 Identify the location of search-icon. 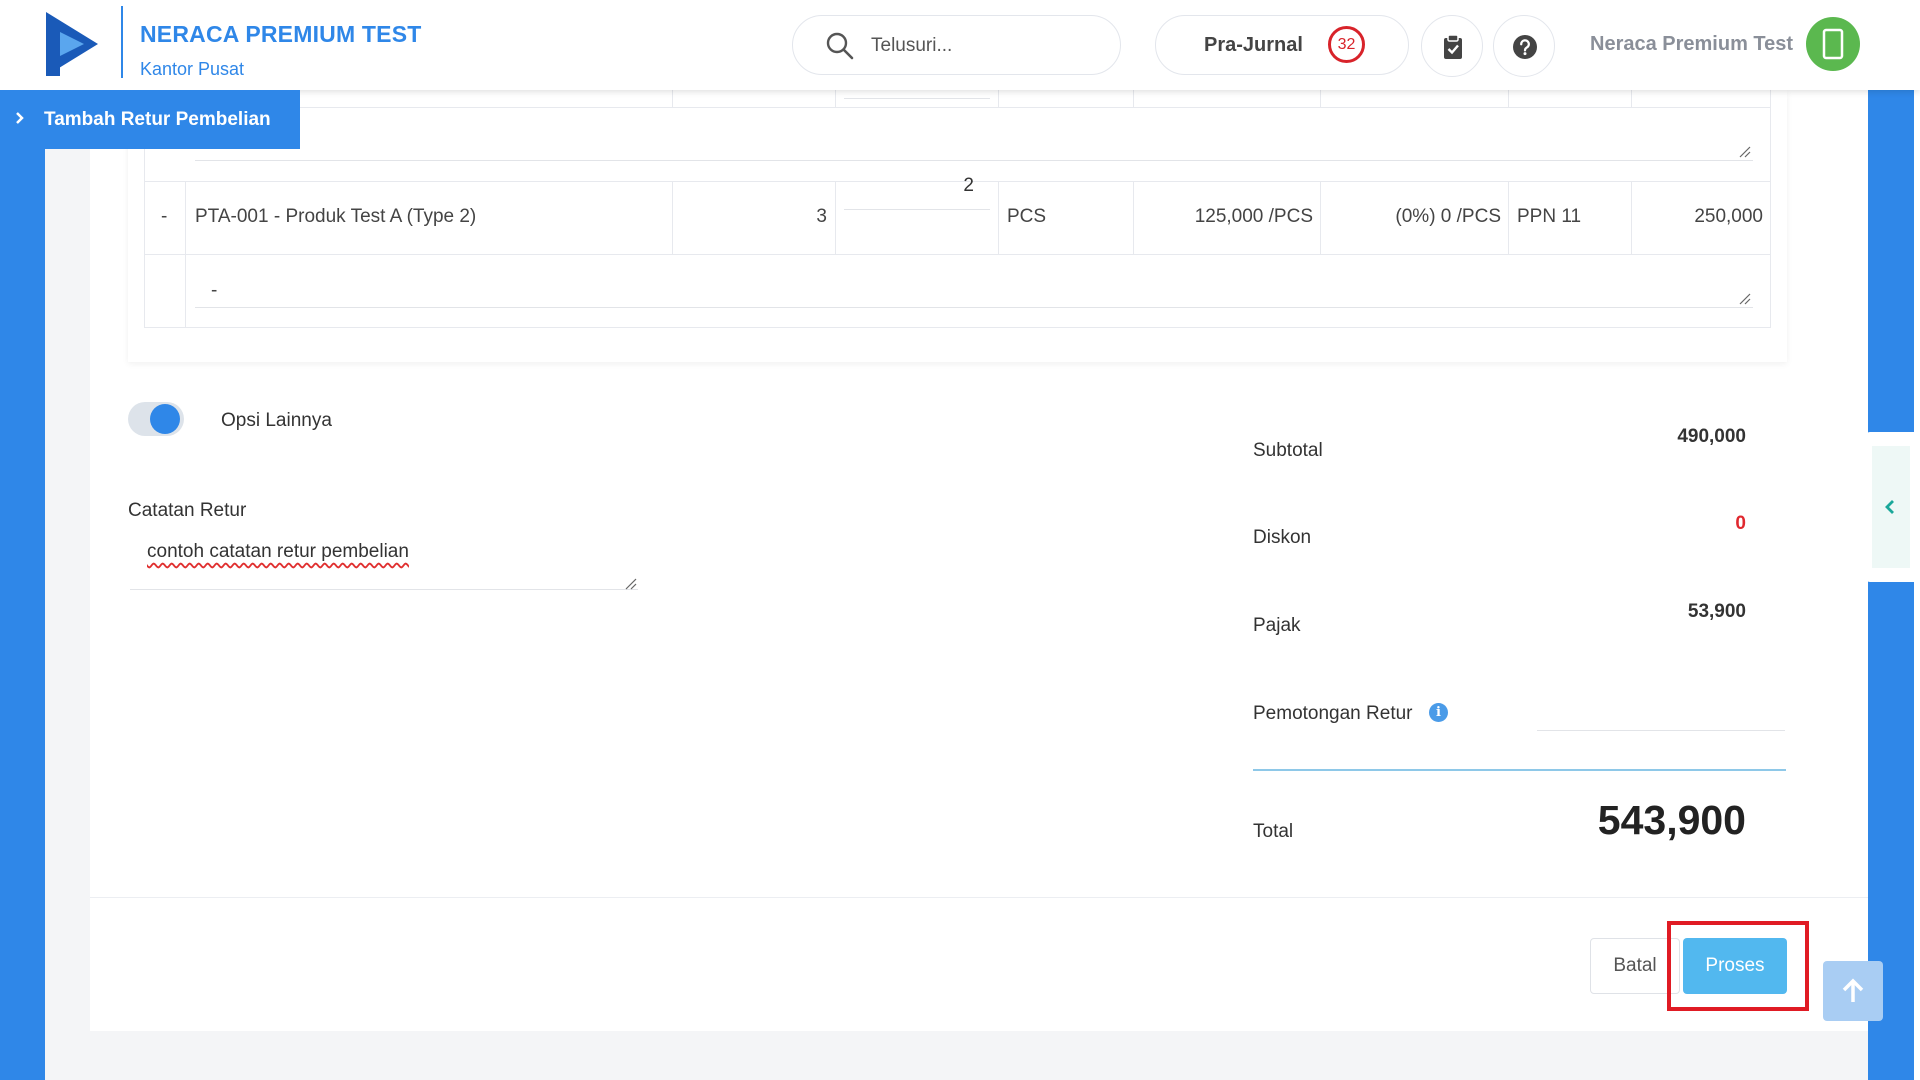
(840, 46).